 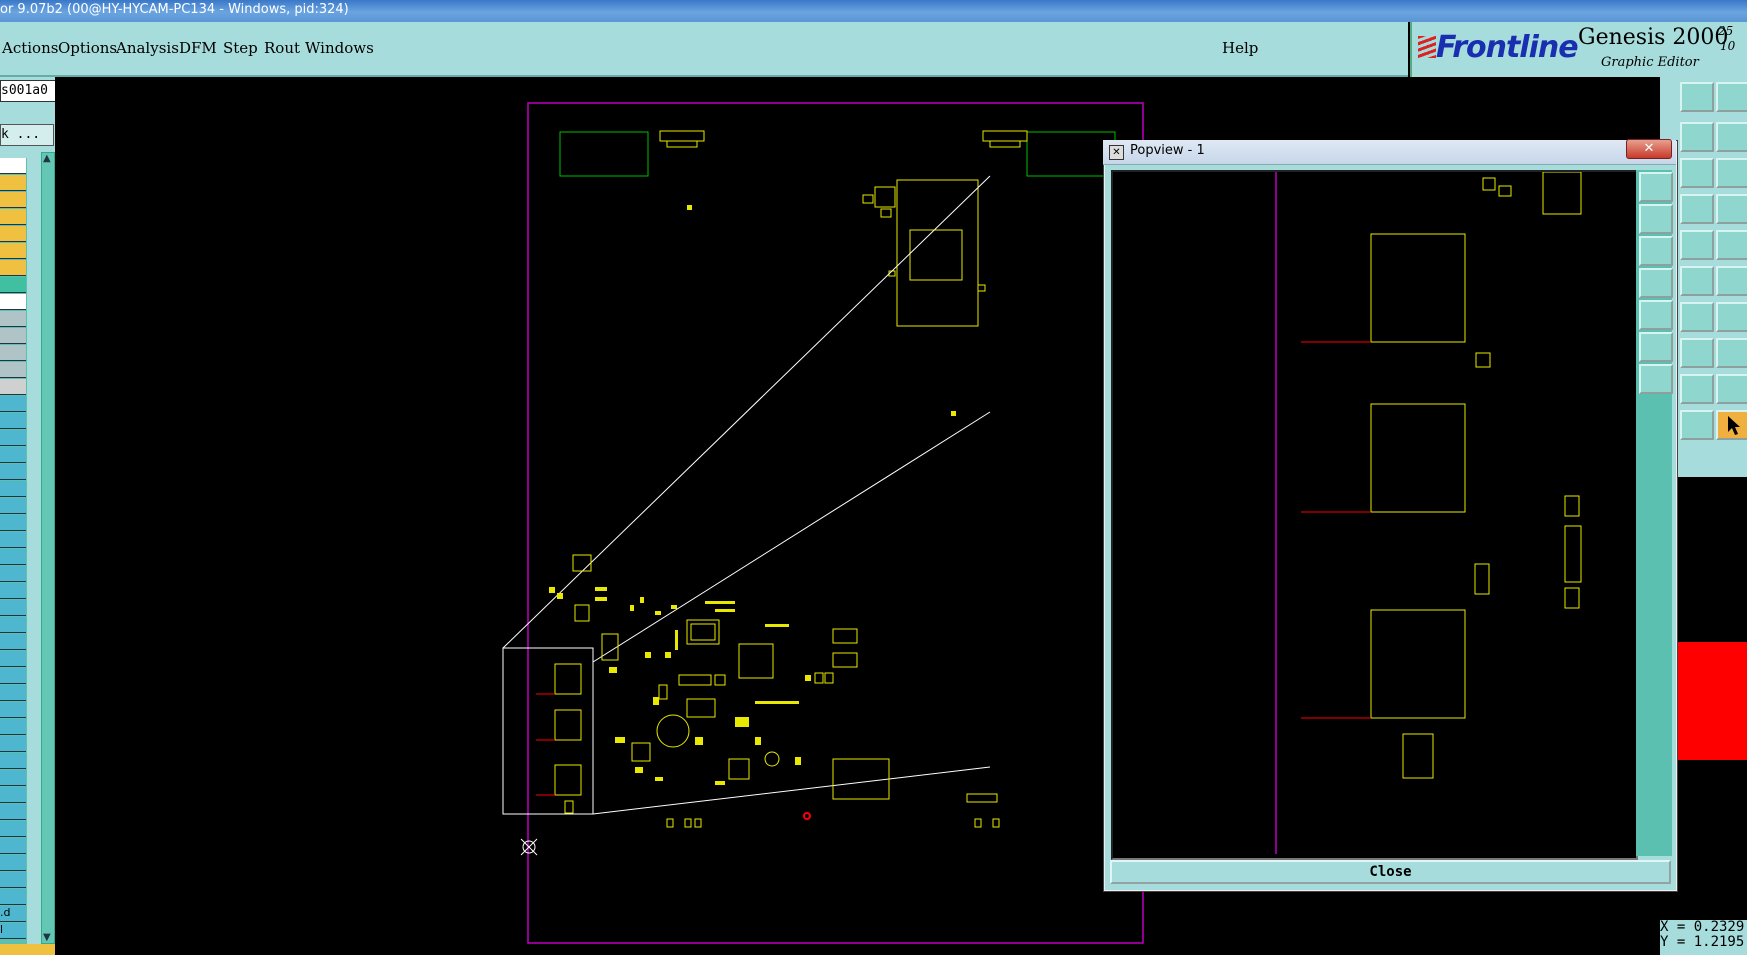 I want to click on close-icon: ✕, so click(x=1649, y=149).